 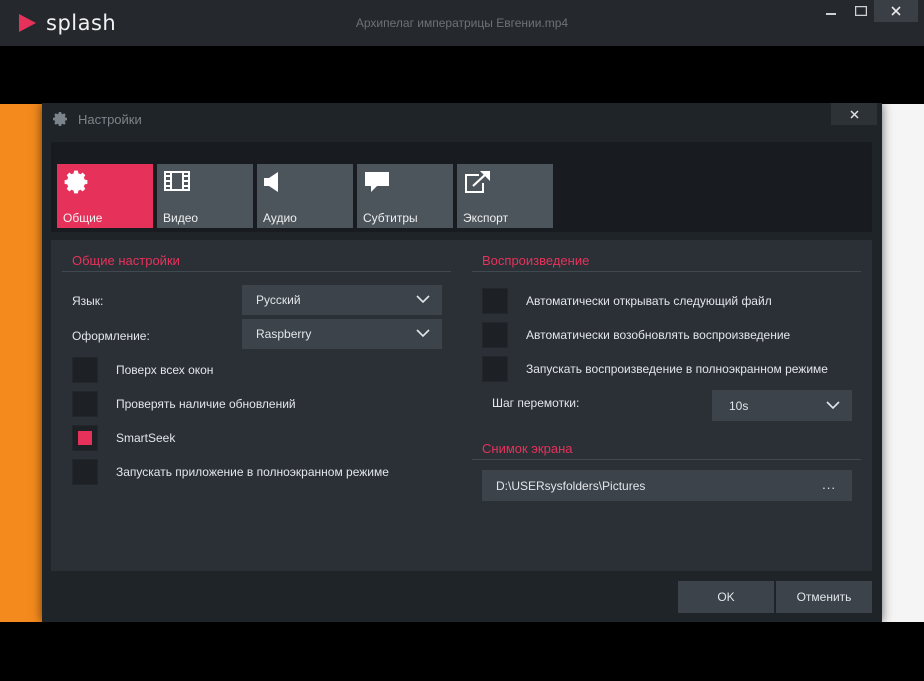 I want to click on title-bar: splash Архипелаг императрицы Евгении.mp4, so click(x=462, y=23).